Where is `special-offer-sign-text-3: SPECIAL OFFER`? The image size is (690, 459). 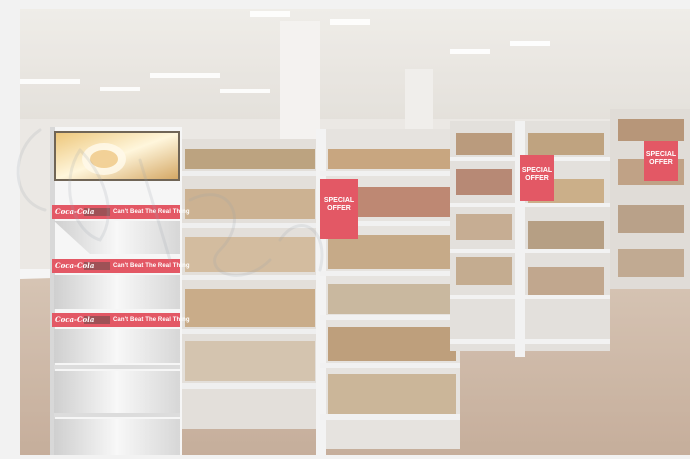 special-offer-sign-text-3: SPECIAL OFFER is located at coordinates (661, 158).